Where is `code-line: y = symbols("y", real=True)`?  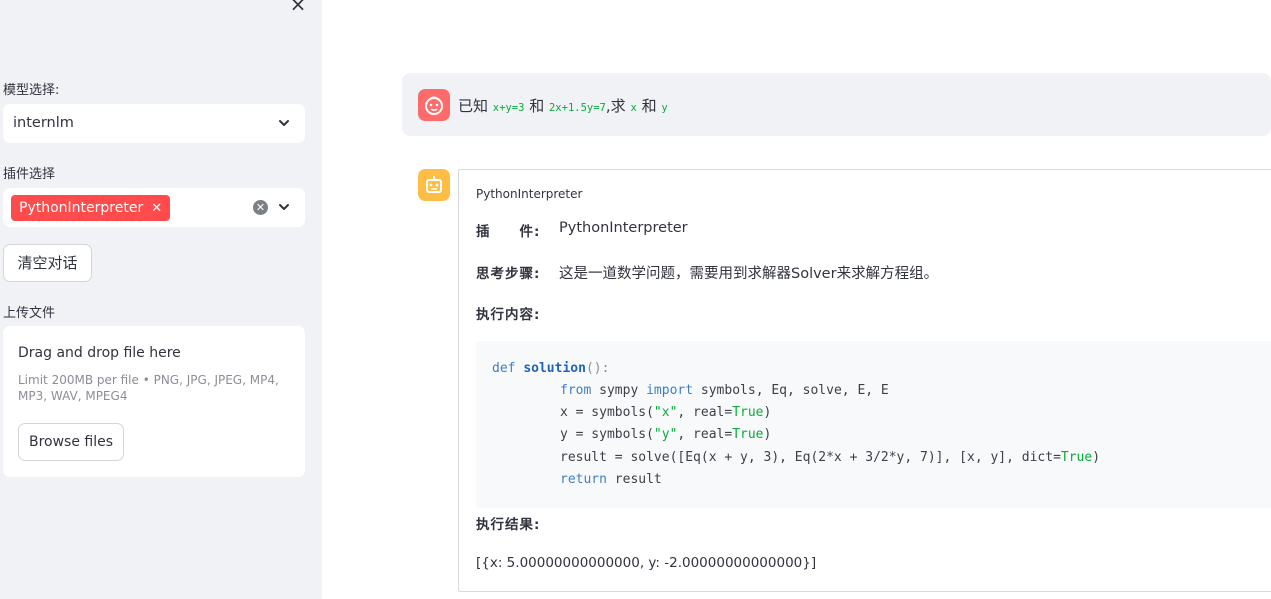 code-line: y = symbols("y", real=True) is located at coordinates (665, 434).